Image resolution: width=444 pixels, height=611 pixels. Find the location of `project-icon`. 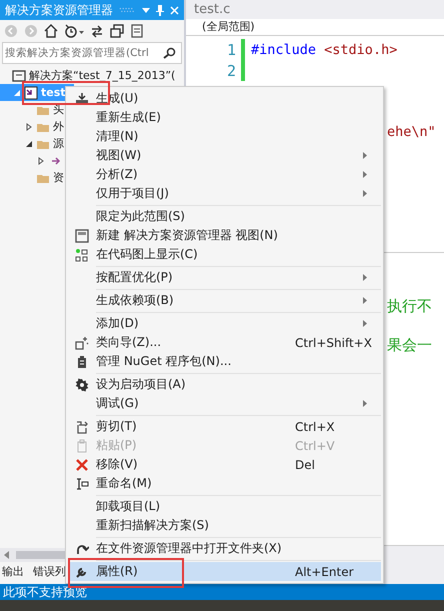

project-icon is located at coordinates (31, 93).